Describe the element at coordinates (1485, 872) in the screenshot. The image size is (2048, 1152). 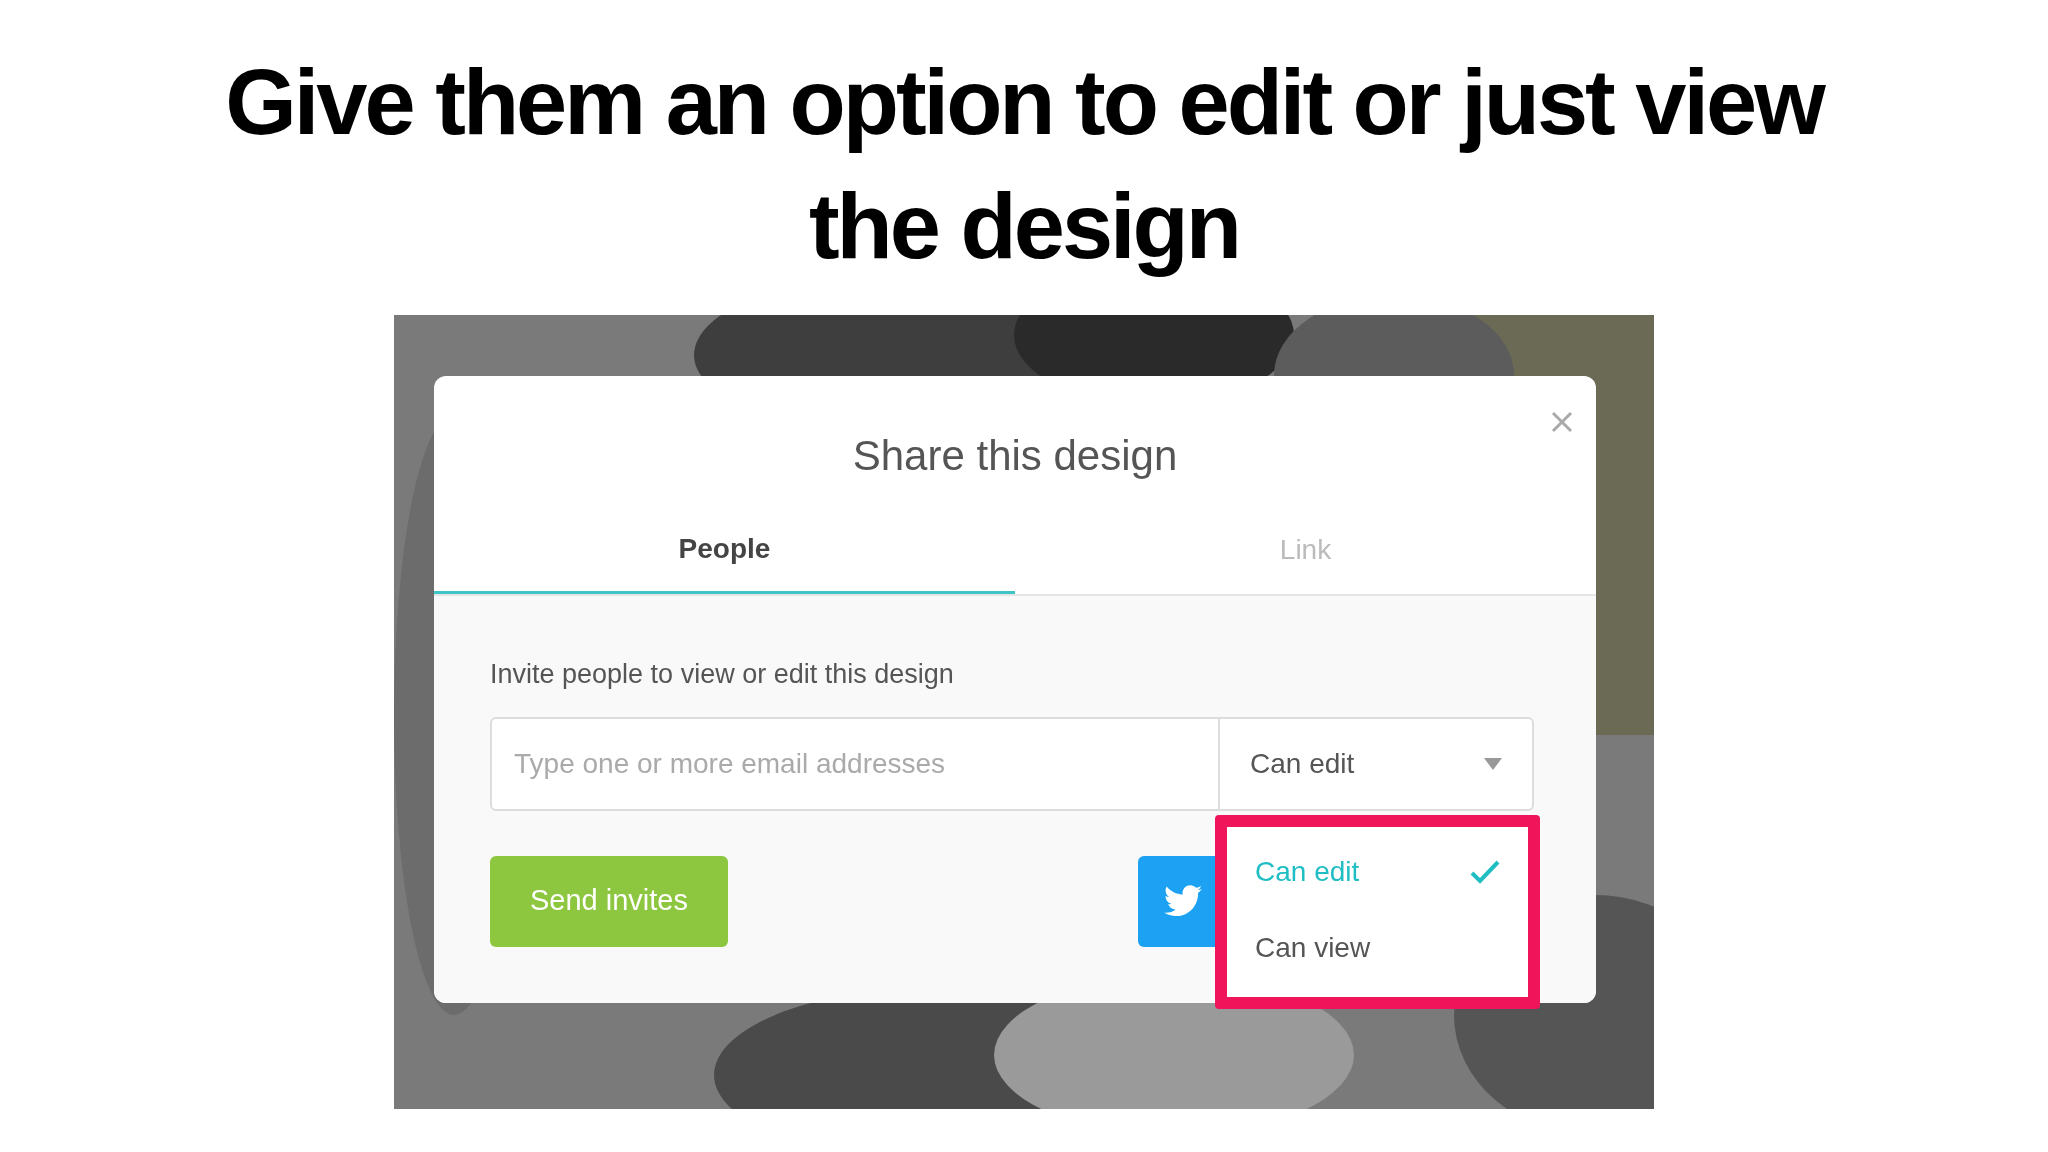
I see `check-icon` at that location.